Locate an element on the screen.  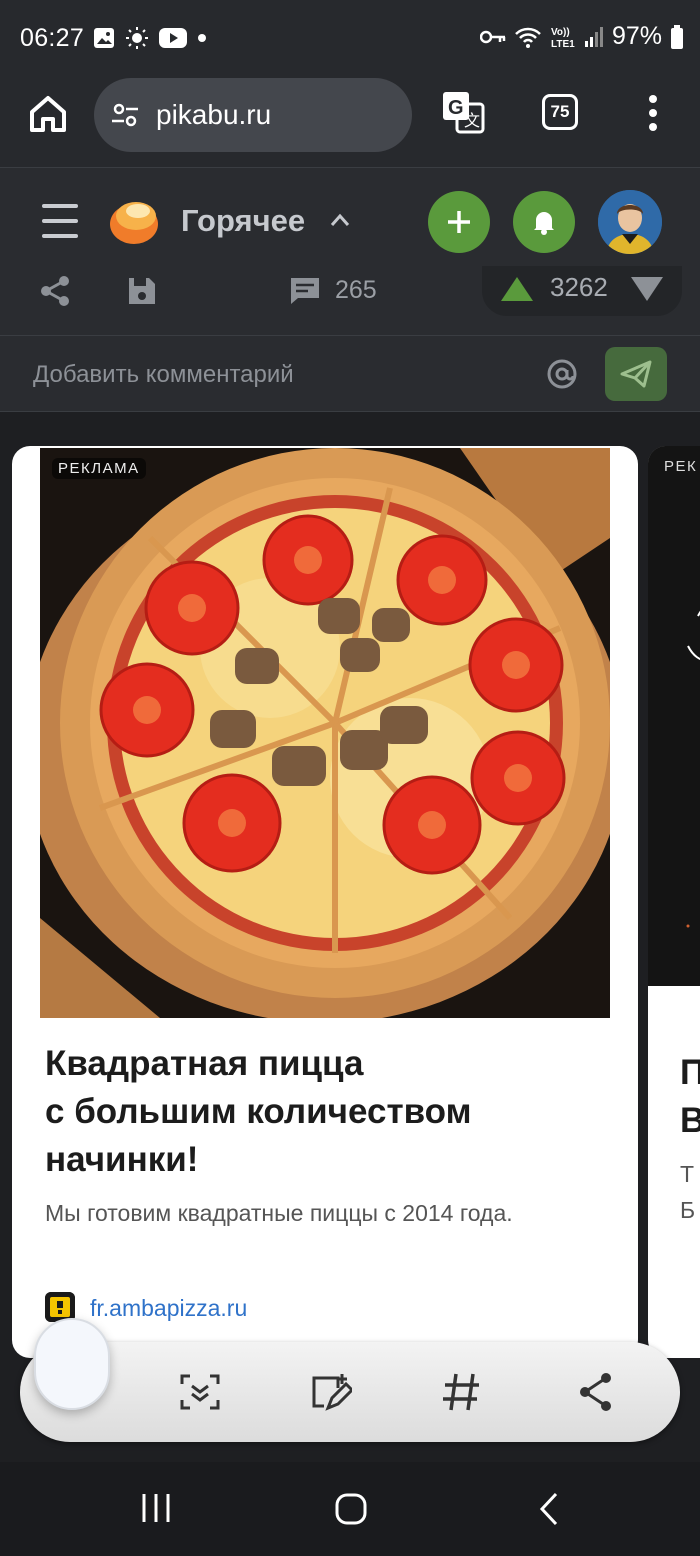
status-time: 06:27 is located at coordinates (52, 38).